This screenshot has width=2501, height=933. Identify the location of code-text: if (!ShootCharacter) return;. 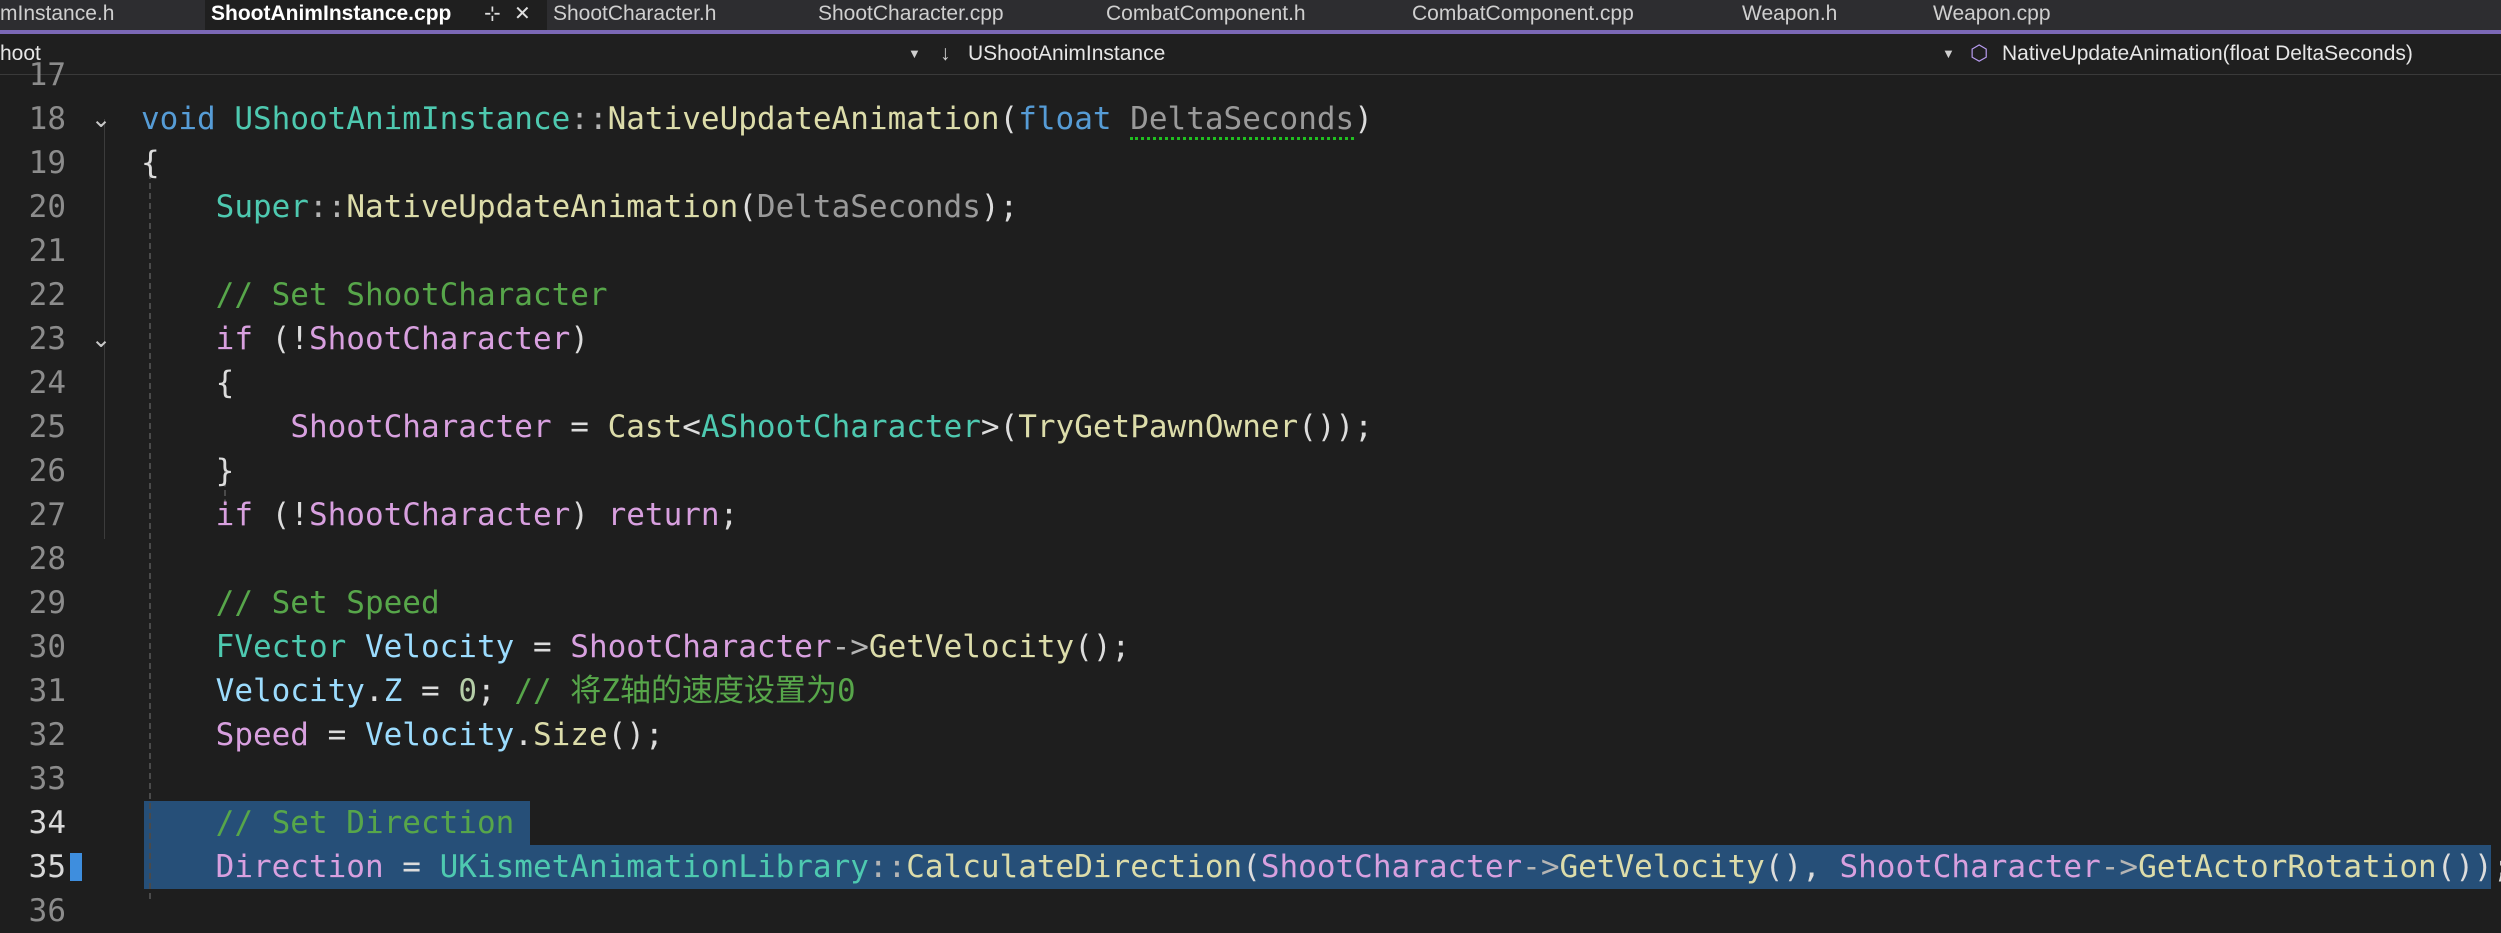
(440, 515).